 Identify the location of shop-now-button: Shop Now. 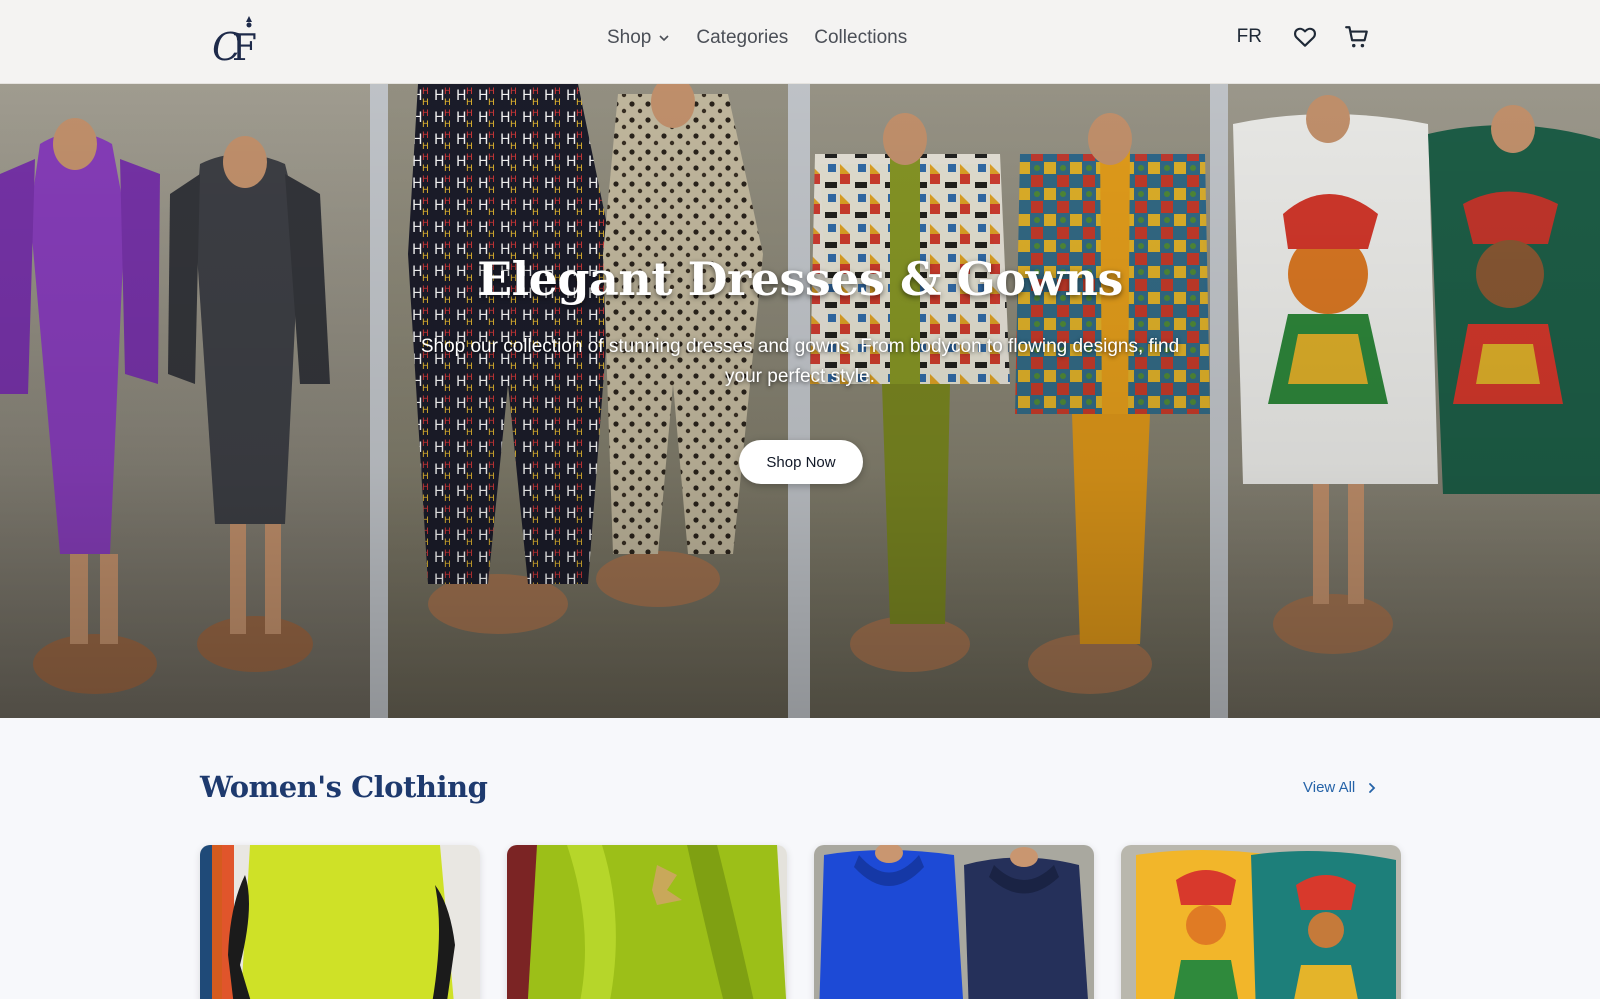
(801, 462).